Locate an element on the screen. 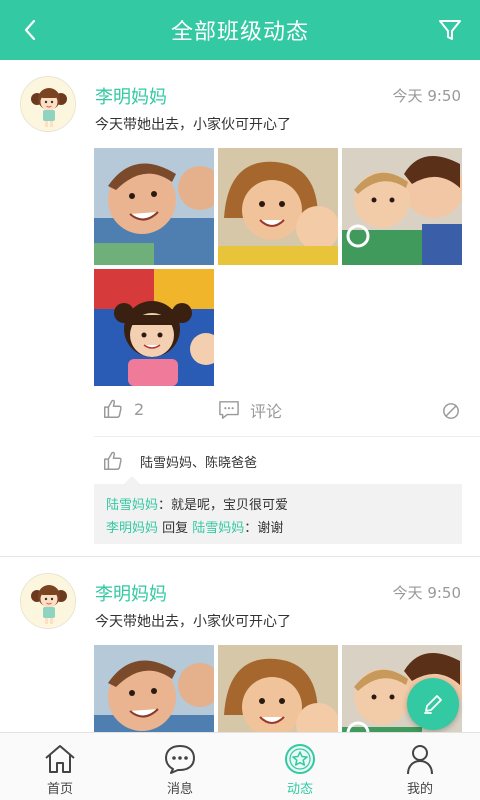  filter-button is located at coordinates (450, 30).